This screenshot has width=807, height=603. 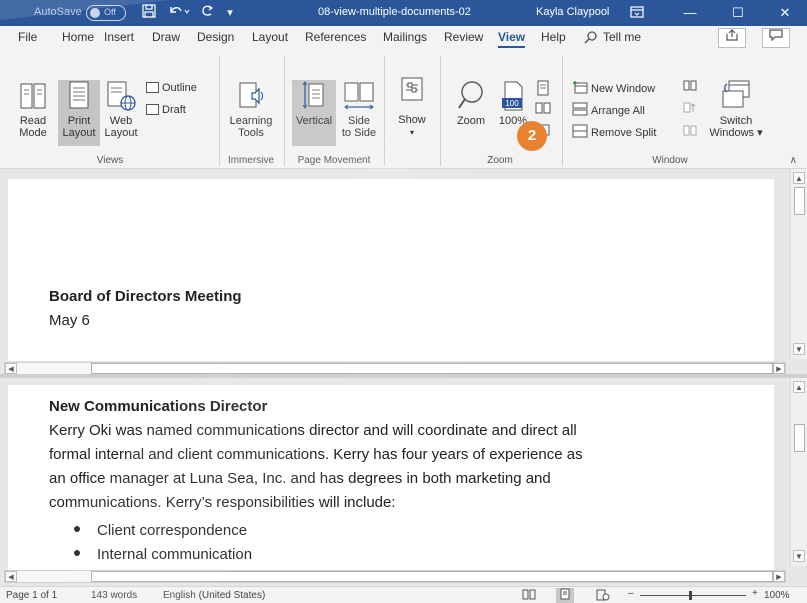 What do you see at coordinates (314, 113) in the screenshot?
I see `vertical-button: Vertical` at bounding box center [314, 113].